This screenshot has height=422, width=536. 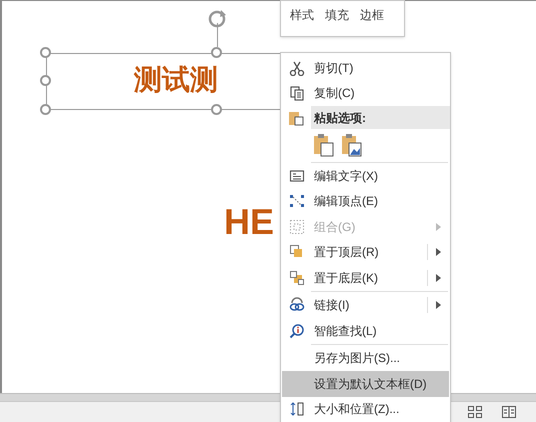 I want to click on menu-item: 置于底层(K), so click(x=365, y=277).